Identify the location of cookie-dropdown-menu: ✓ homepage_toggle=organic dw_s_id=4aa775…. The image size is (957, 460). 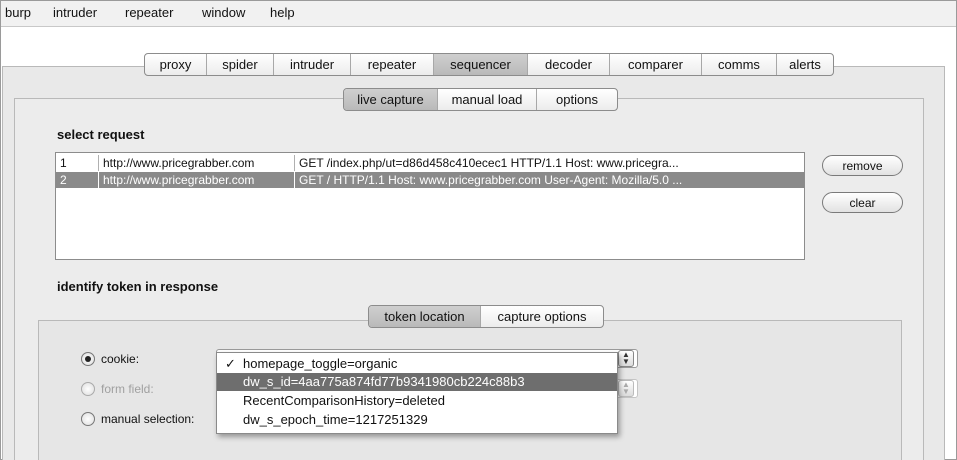
(417, 393).